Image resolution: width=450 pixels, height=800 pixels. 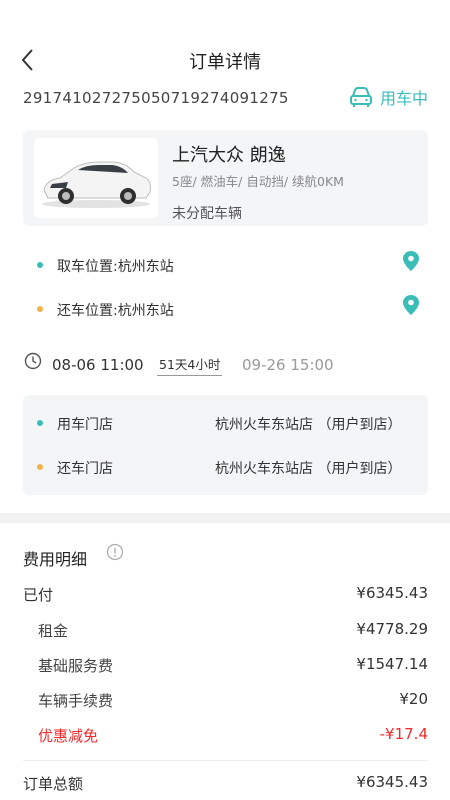 I want to click on rental-duration: 51天4小时, so click(x=190, y=365).